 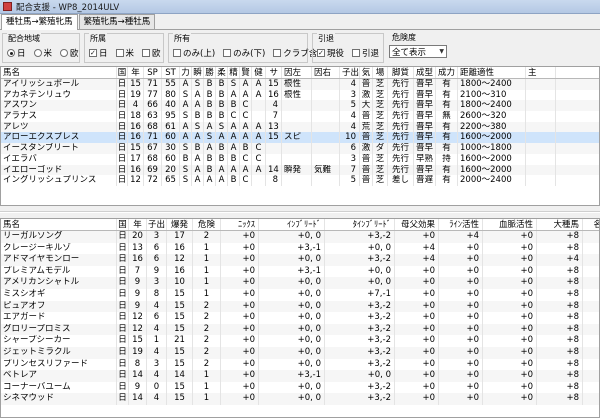 I want to click on table-cell: アレツ, so click(x=59, y=127).